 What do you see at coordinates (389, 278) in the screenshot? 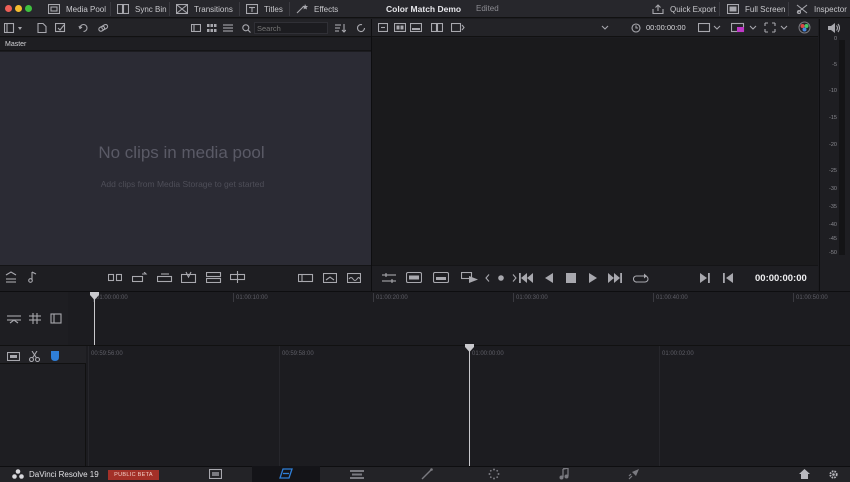
I see `trim-editor-icon` at bounding box center [389, 278].